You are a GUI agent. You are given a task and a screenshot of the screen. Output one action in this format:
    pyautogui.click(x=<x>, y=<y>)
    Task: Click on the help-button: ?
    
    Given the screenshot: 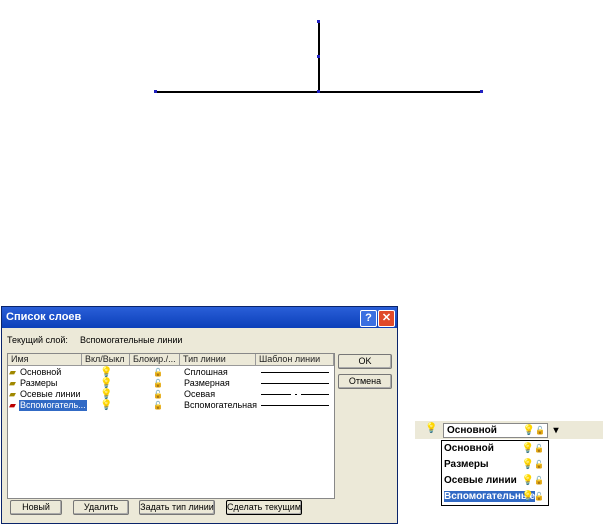 What is the action you would take?
    pyautogui.click(x=368, y=318)
    